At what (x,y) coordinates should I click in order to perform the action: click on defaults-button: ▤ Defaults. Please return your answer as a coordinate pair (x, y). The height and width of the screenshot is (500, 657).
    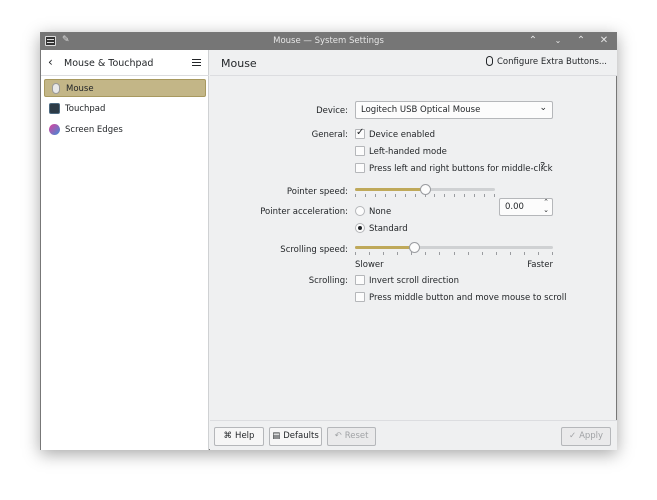
    Looking at the image, I should click on (295, 436).